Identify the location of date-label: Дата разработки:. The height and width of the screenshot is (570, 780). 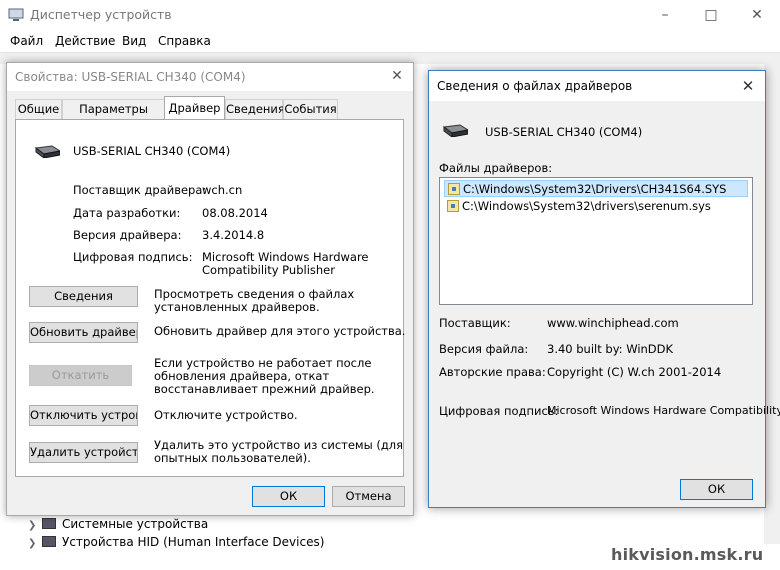
(127, 213).